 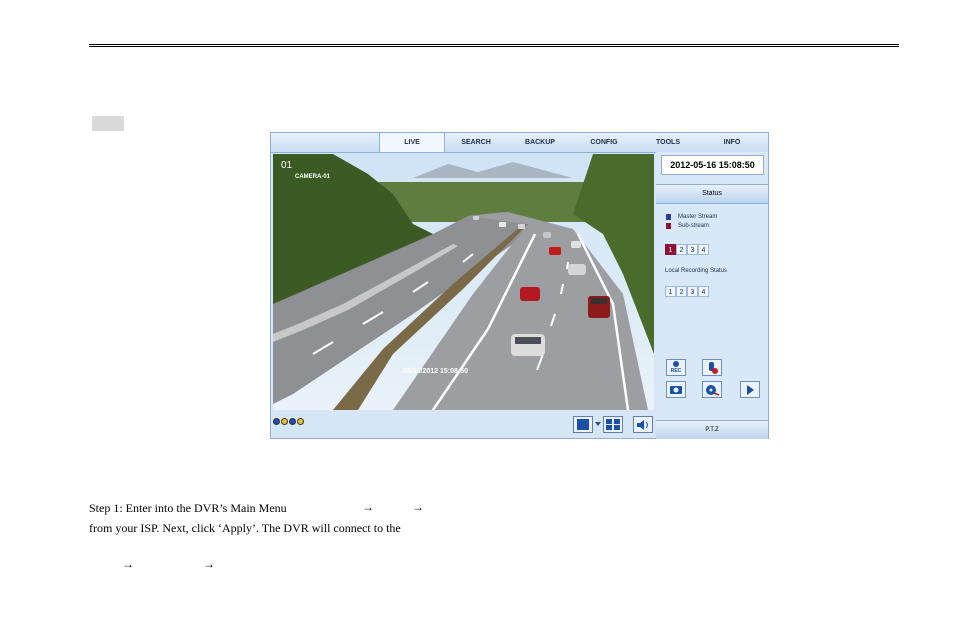 What do you see at coordinates (598, 424) in the screenshot?
I see `dropdown-arrow-icon` at bounding box center [598, 424].